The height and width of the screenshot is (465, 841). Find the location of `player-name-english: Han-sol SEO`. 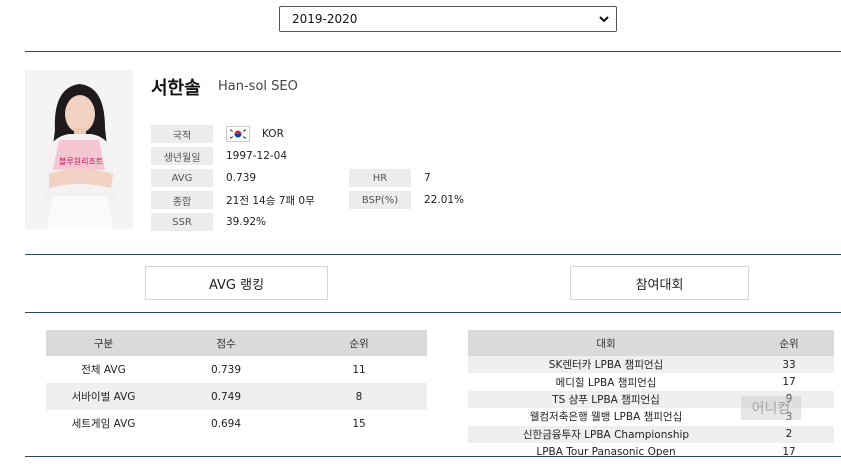

player-name-english: Han-sol SEO is located at coordinates (258, 86).